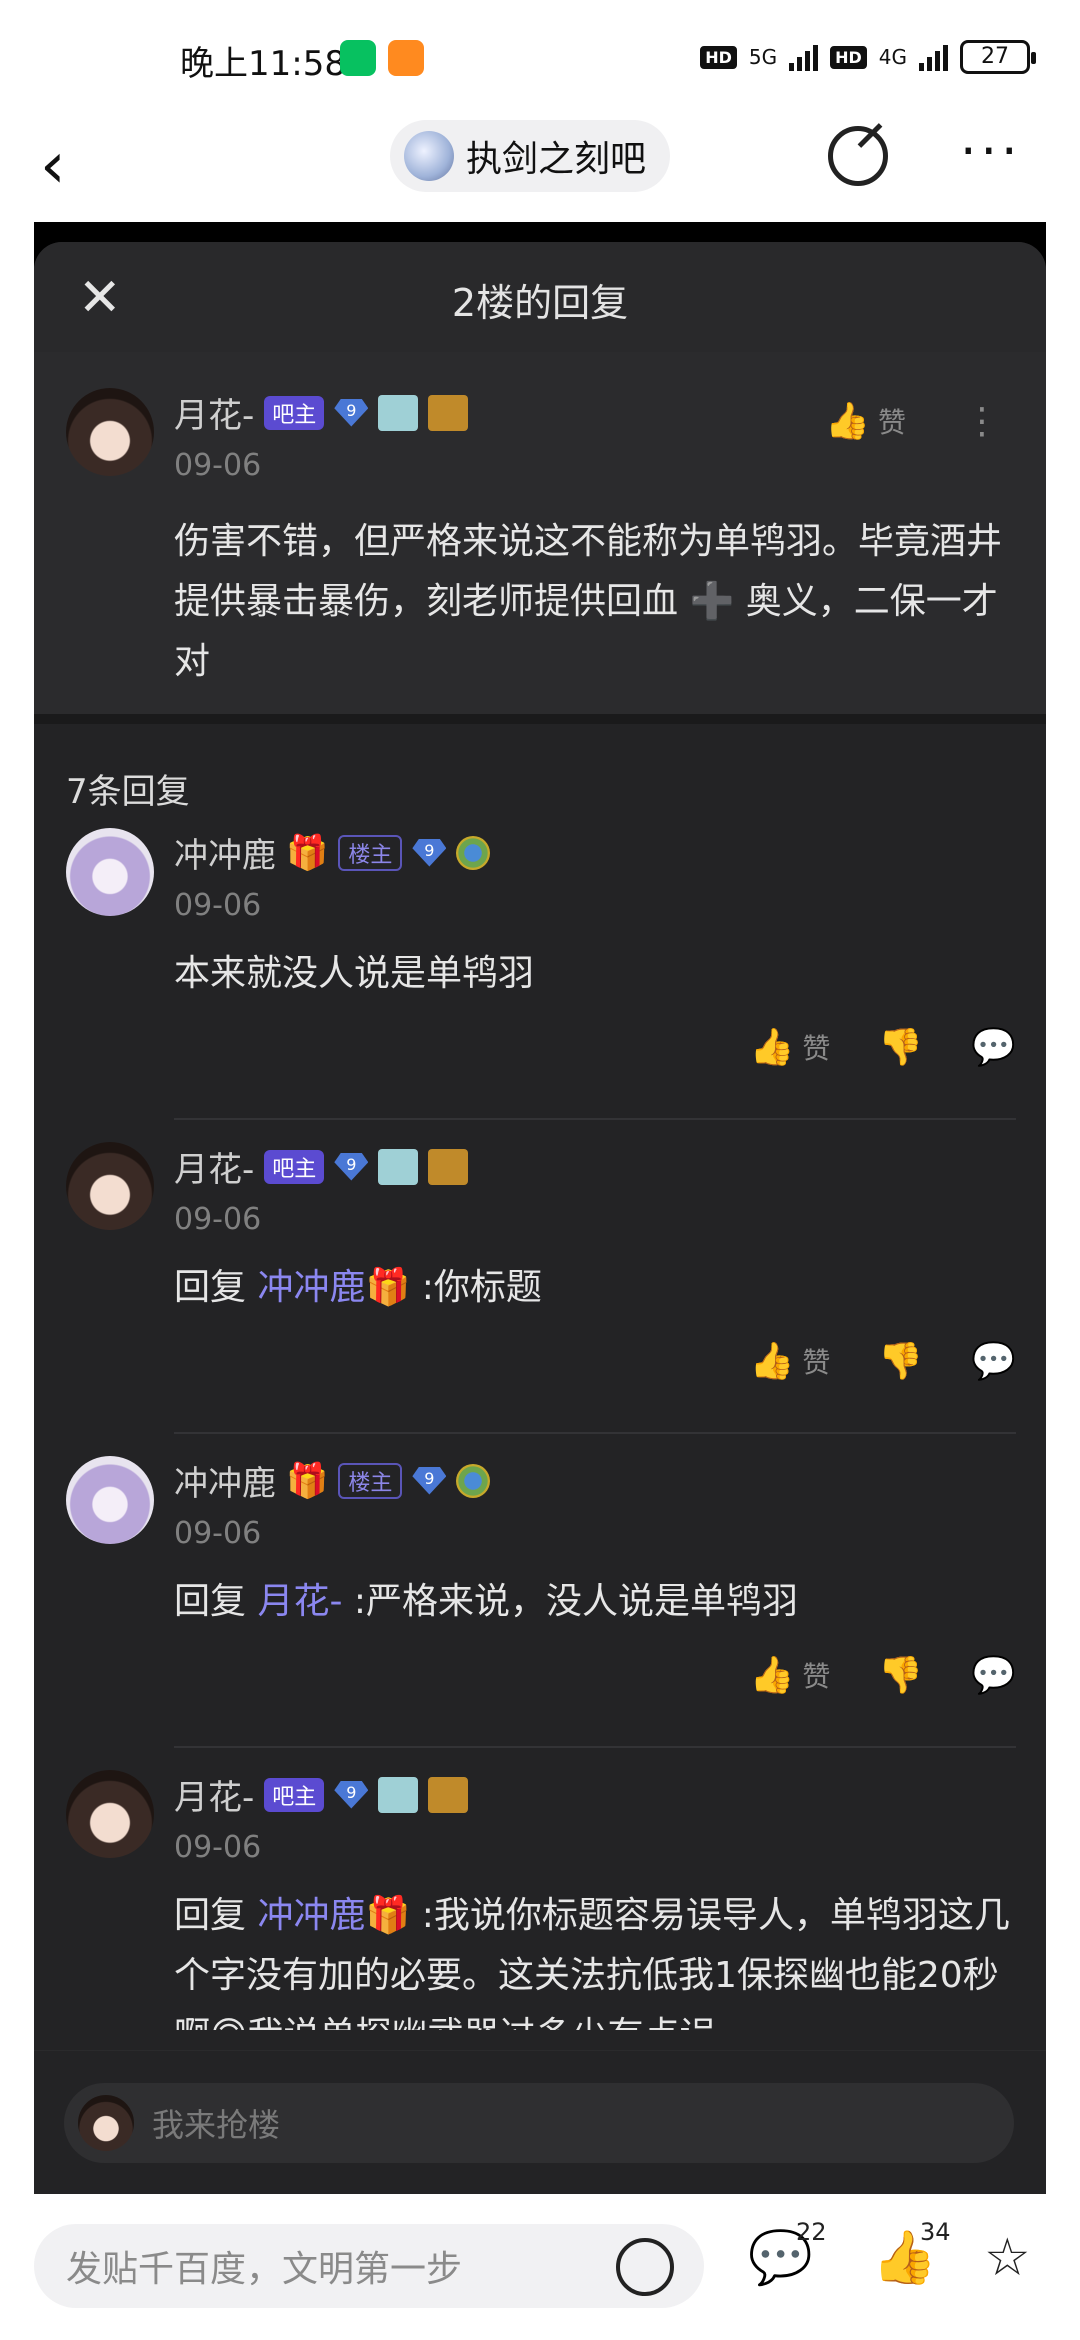  I want to click on app-notification-icon, so click(406, 58).